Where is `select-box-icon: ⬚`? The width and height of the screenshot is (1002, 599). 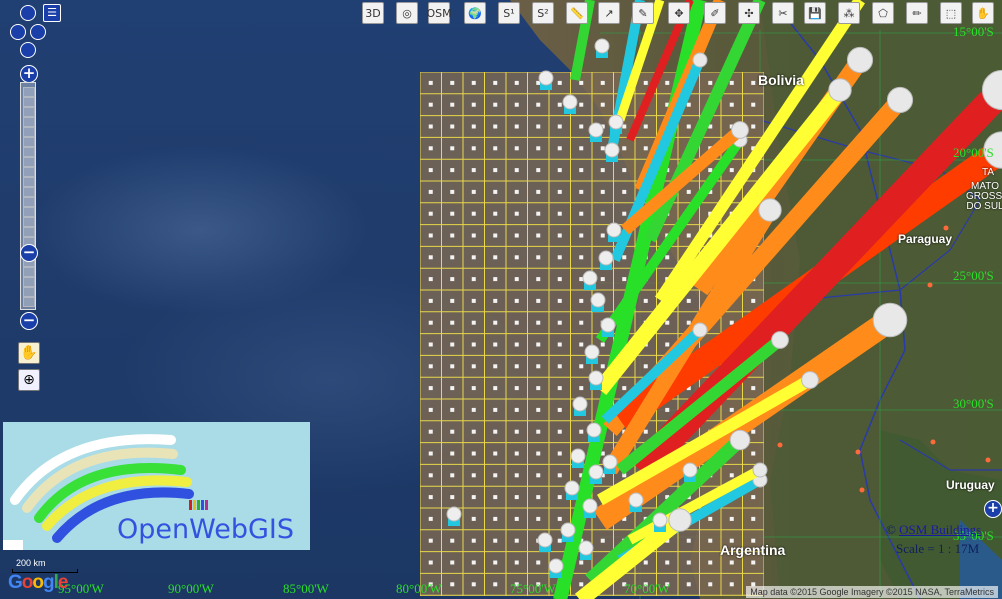 select-box-icon: ⬚ is located at coordinates (951, 13).